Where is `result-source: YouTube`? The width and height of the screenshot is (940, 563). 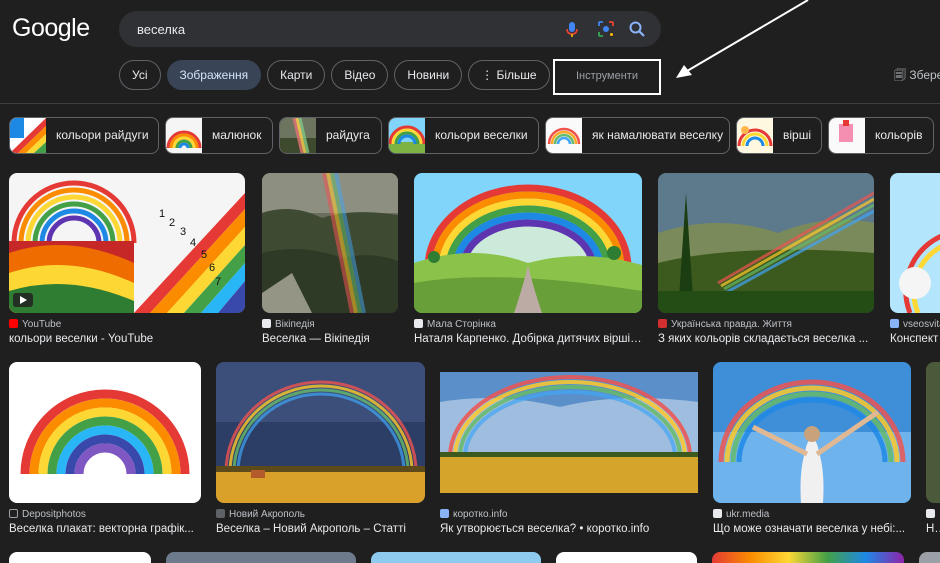 result-source: YouTube is located at coordinates (127, 324).